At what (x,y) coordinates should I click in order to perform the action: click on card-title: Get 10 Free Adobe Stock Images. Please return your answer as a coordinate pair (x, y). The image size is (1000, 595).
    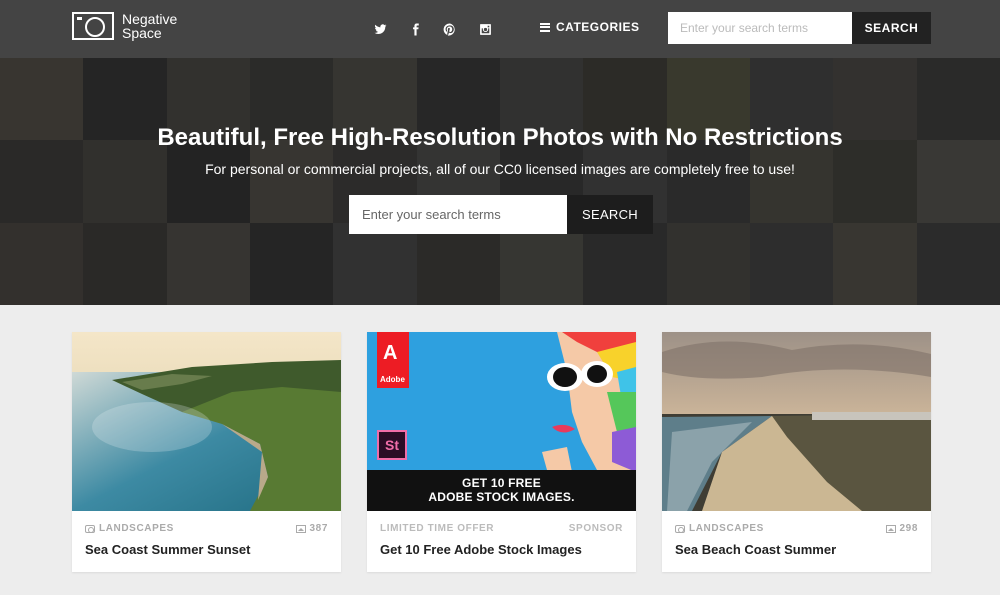
    Looking at the image, I should click on (481, 549).